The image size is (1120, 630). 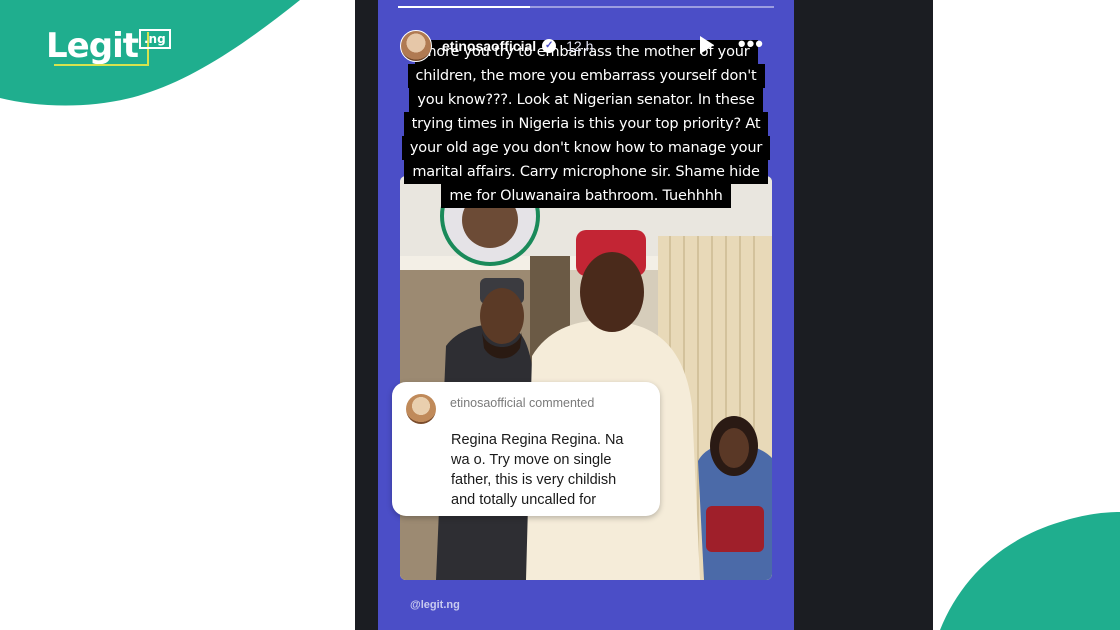 I want to click on story-timestamp: 12 h, so click(x=580, y=46).